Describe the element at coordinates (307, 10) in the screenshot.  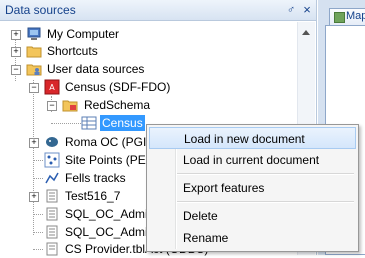
I see `close-icon: ×` at that location.